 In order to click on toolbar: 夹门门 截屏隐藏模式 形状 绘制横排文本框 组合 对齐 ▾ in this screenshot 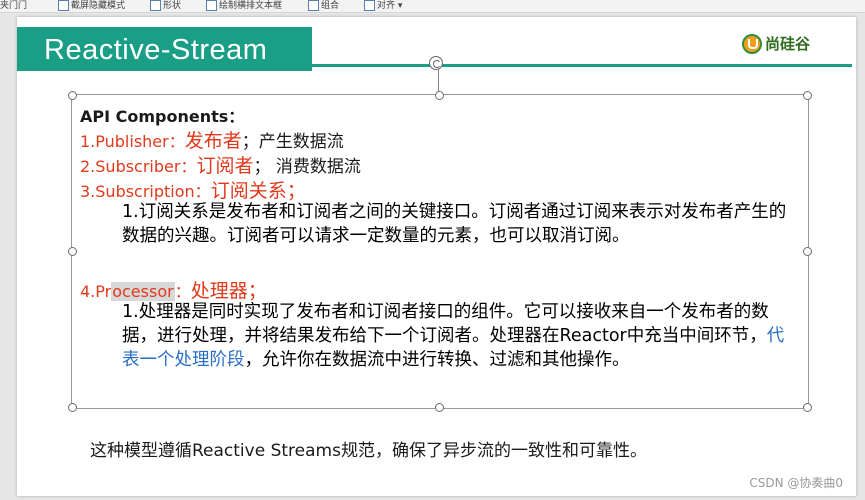, I will do `click(432, 6)`.